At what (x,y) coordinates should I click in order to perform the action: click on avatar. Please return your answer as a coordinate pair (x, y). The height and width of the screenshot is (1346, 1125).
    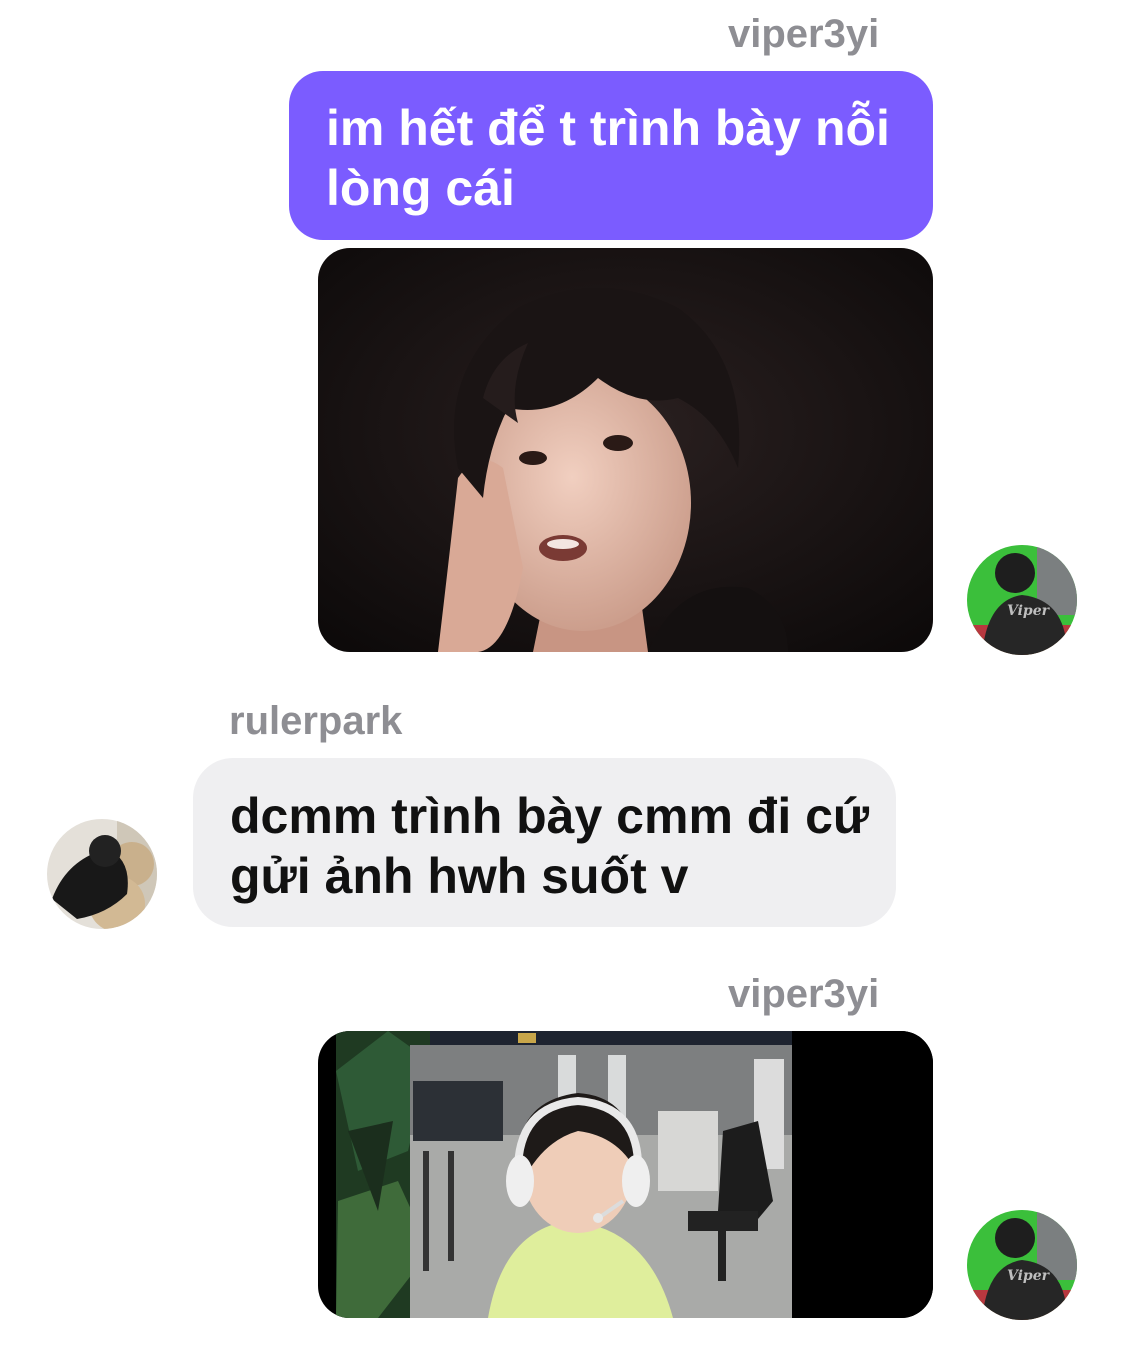
    Looking at the image, I should click on (102, 874).